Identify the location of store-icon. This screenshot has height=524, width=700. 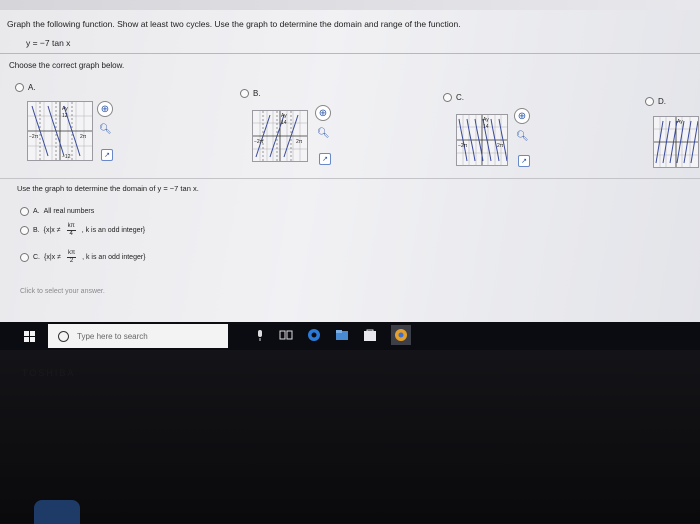
(370, 335).